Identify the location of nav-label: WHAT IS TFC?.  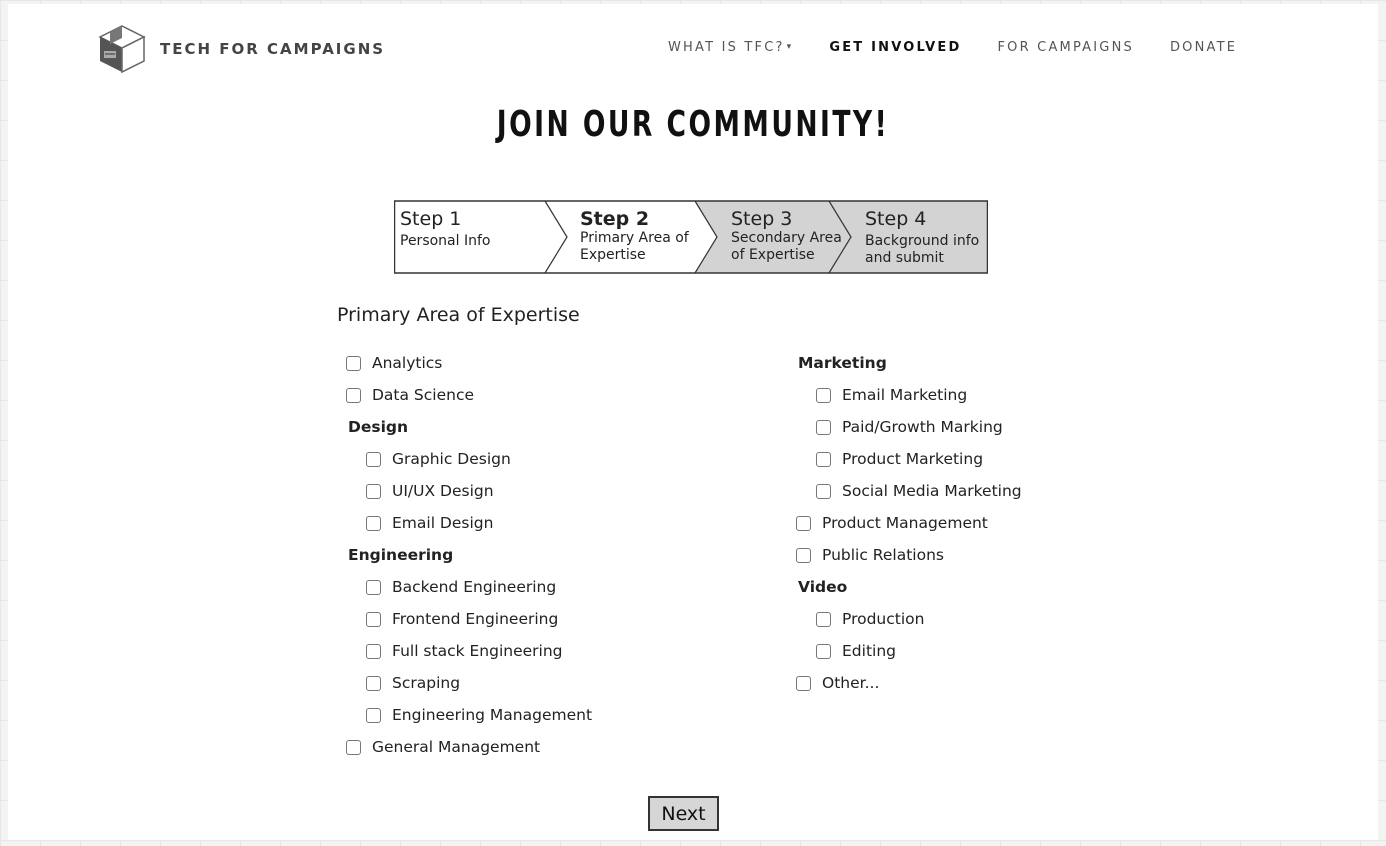
(726, 47).